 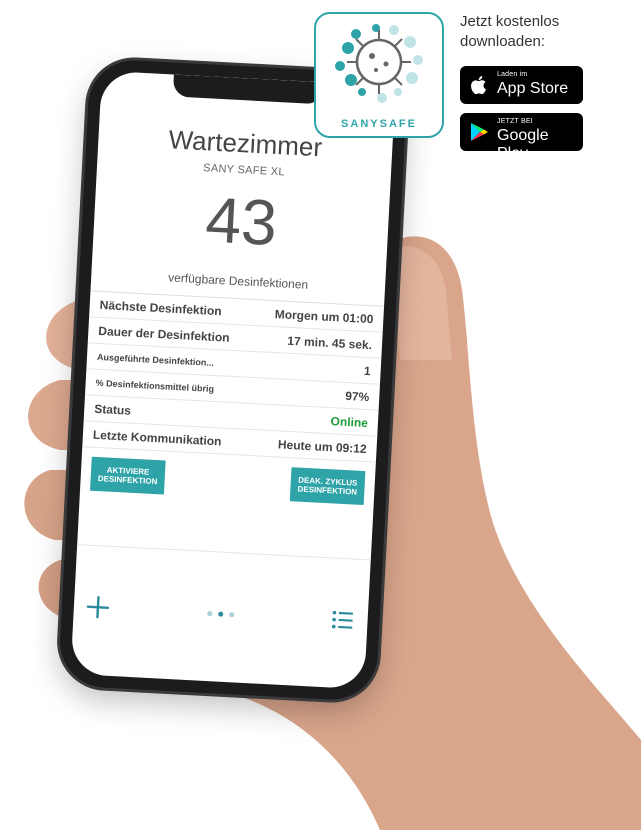 What do you see at coordinates (357, 396) in the screenshot?
I see `info-value: 97%` at bounding box center [357, 396].